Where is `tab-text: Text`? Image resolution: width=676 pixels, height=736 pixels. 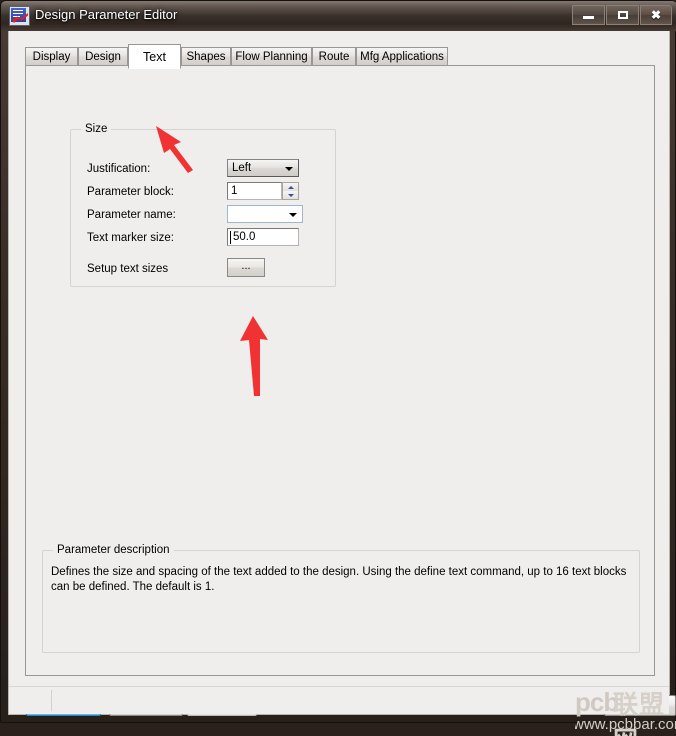 tab-text: Text is located at coordinates (154, 56).